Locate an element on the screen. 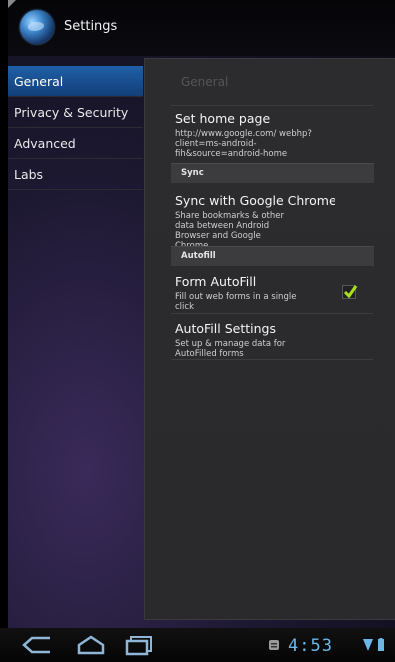 The image size is (395, 662). clock: 4:53 is located at coordinates (310, 646).